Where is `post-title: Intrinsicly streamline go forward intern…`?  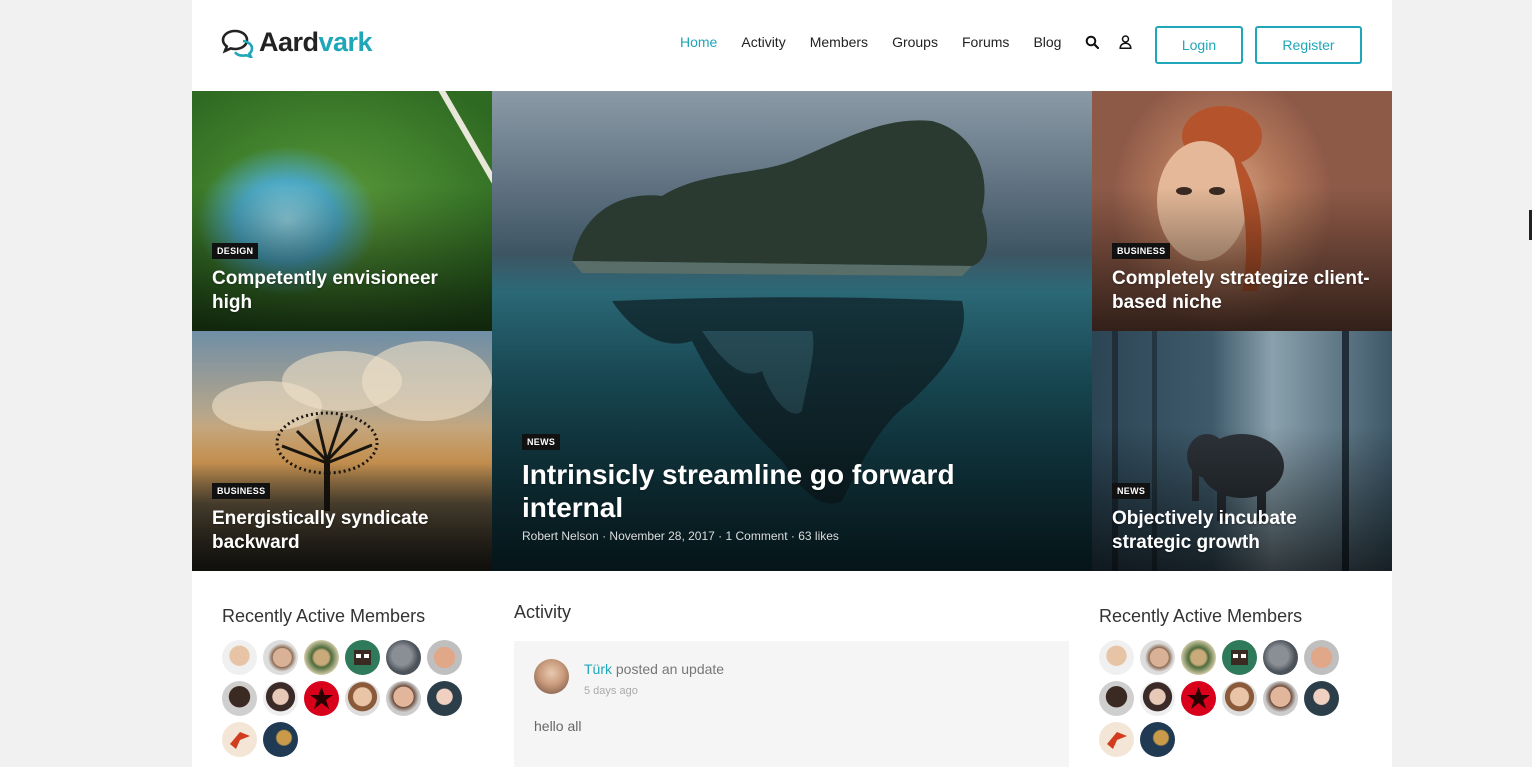
post-title: Intrinsicly streamline go forward intern… is located at coordinates (742, 491).